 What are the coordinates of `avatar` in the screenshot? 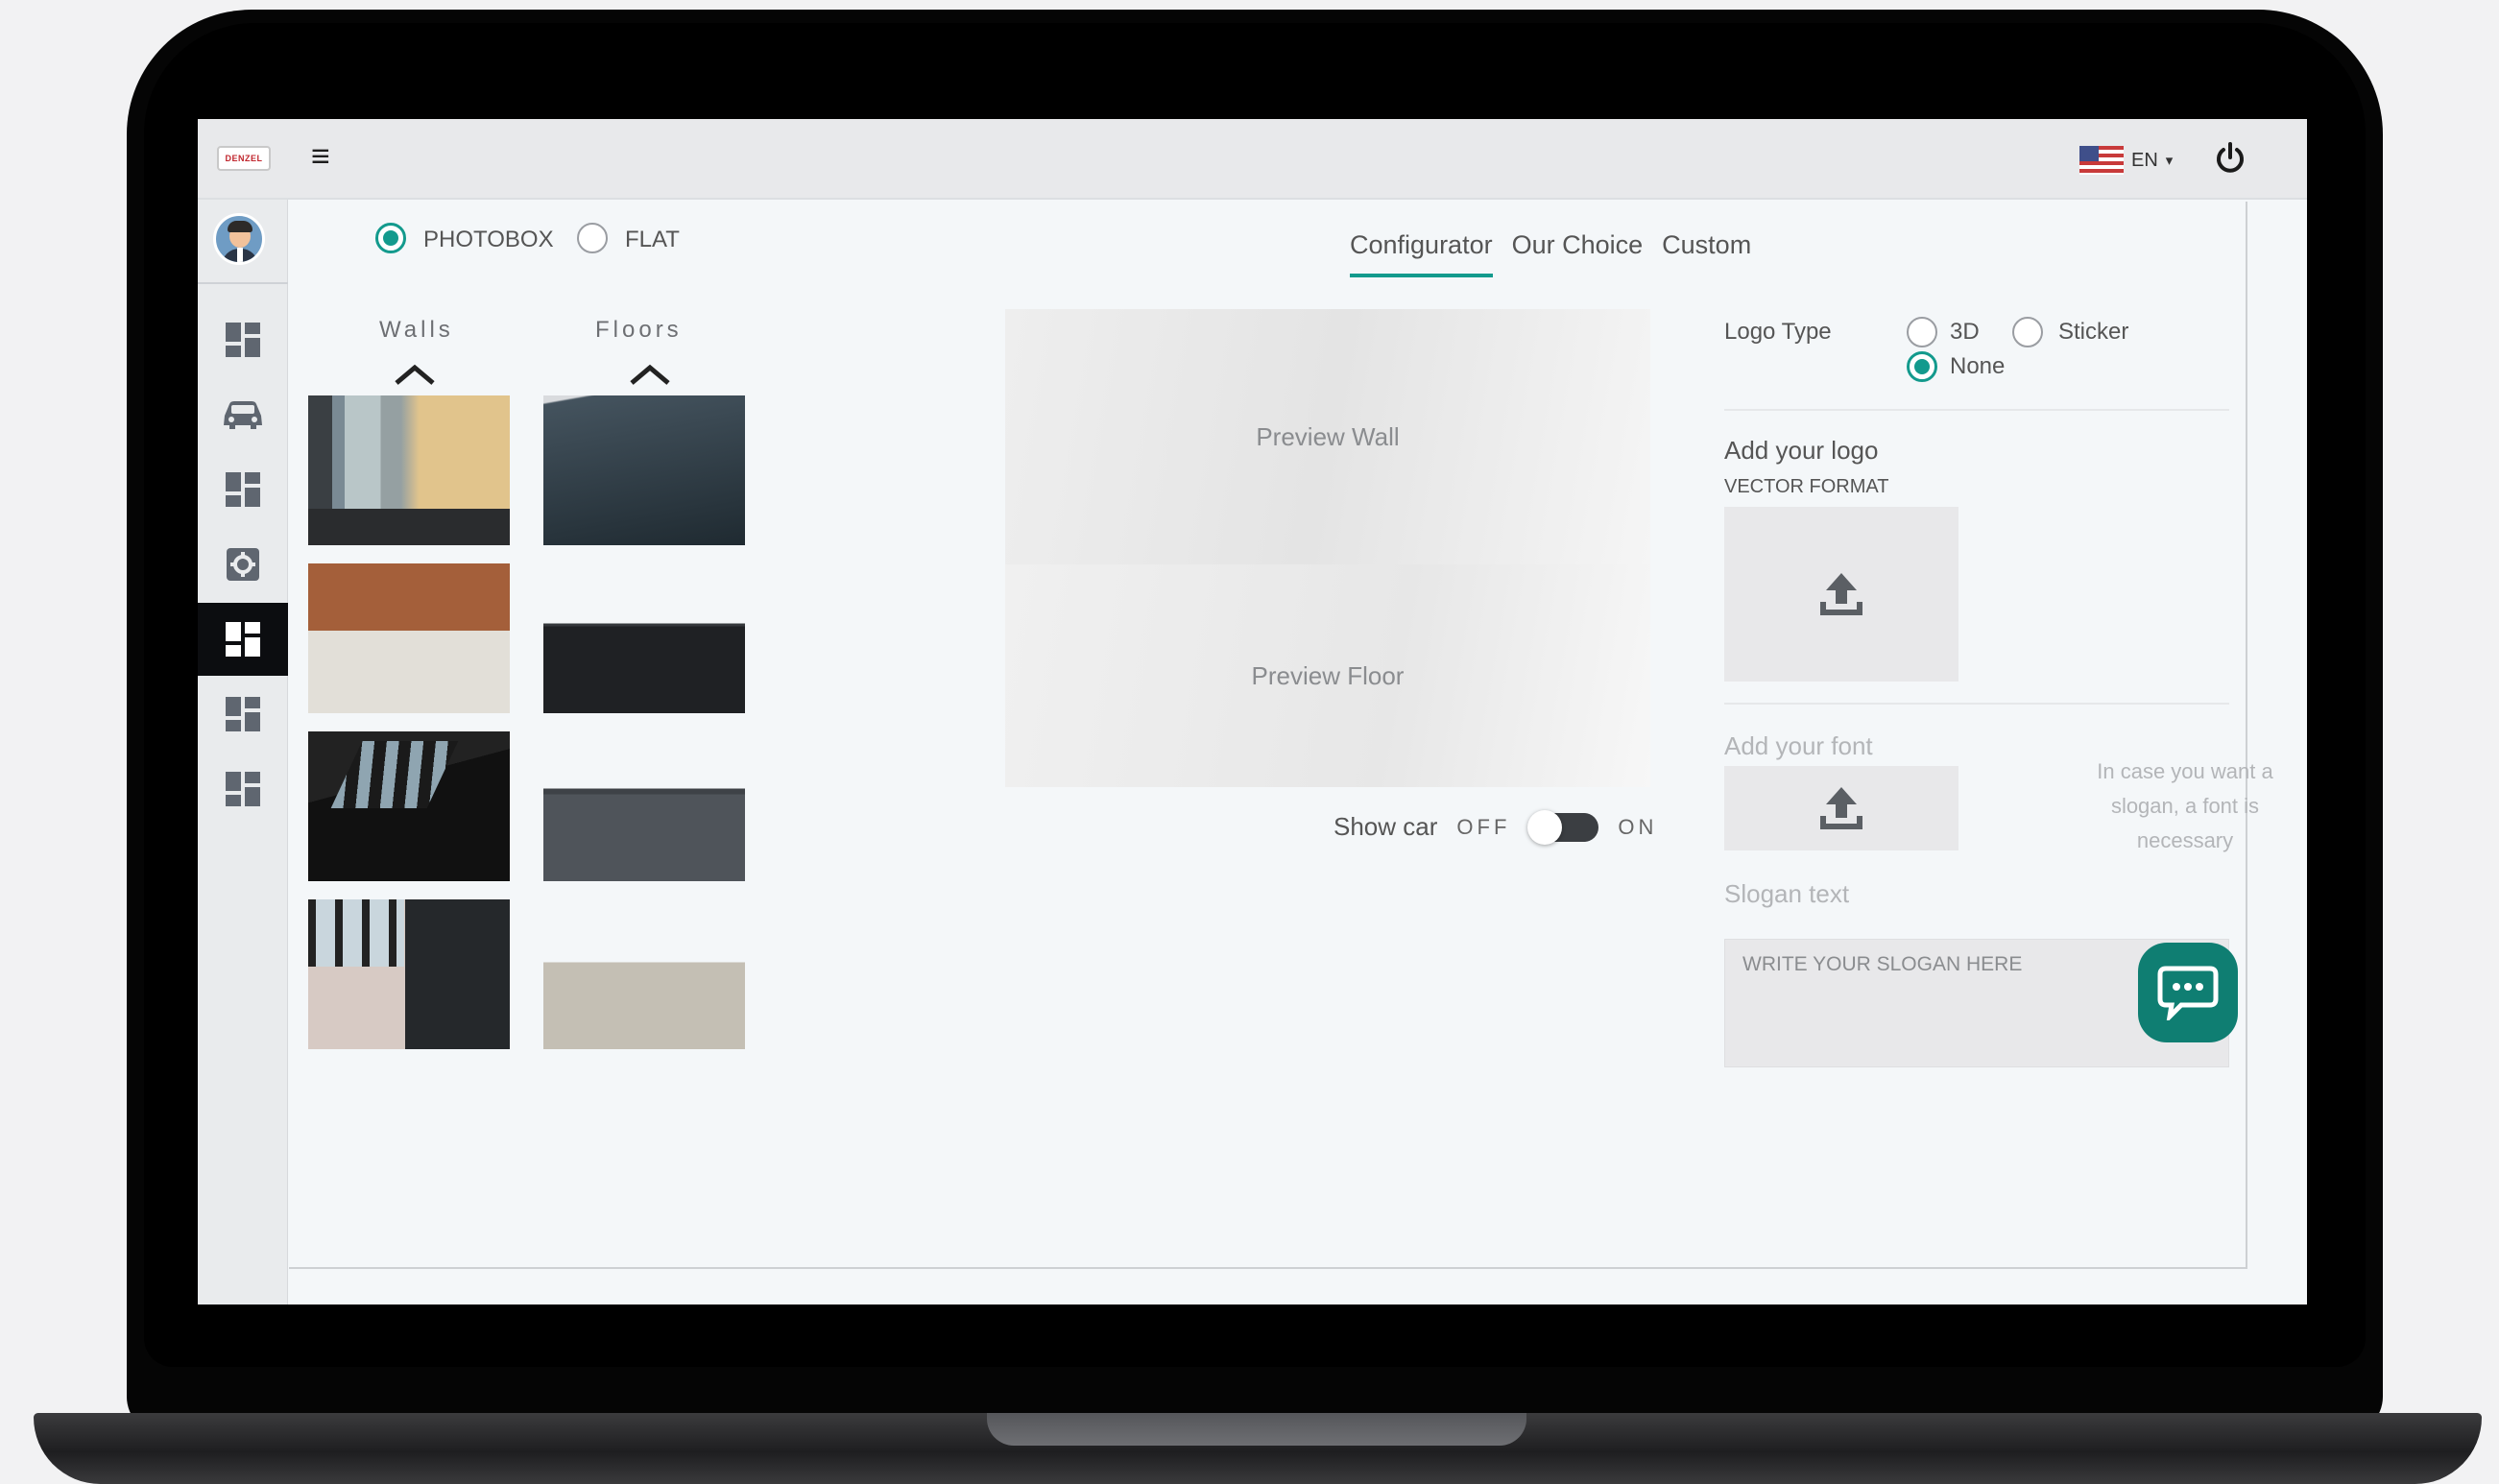 It's located at (239, 239).